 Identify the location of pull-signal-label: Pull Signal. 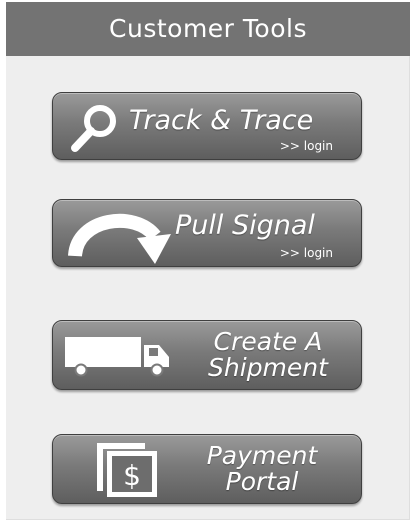
(245, 225).